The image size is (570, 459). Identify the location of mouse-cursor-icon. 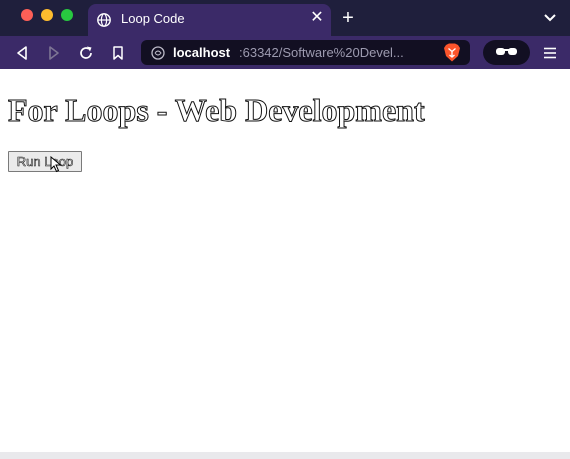
(56, 164).